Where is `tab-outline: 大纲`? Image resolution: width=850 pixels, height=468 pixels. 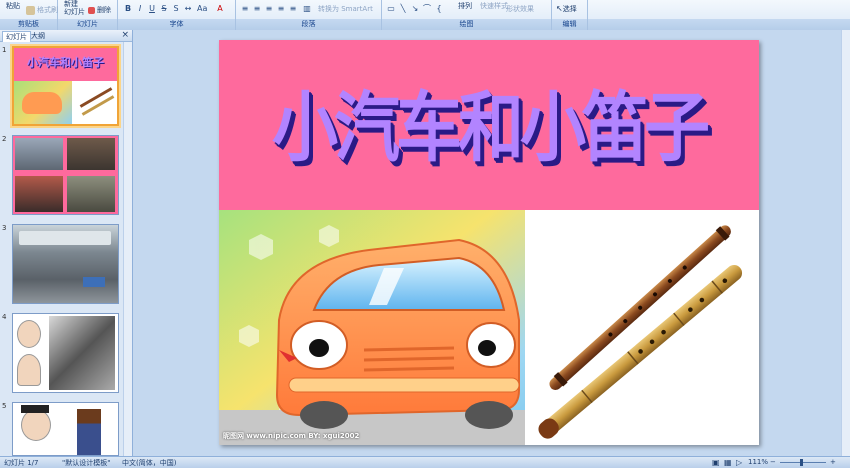 tab-outline: 大纲 is located at coordinates (38, 36).